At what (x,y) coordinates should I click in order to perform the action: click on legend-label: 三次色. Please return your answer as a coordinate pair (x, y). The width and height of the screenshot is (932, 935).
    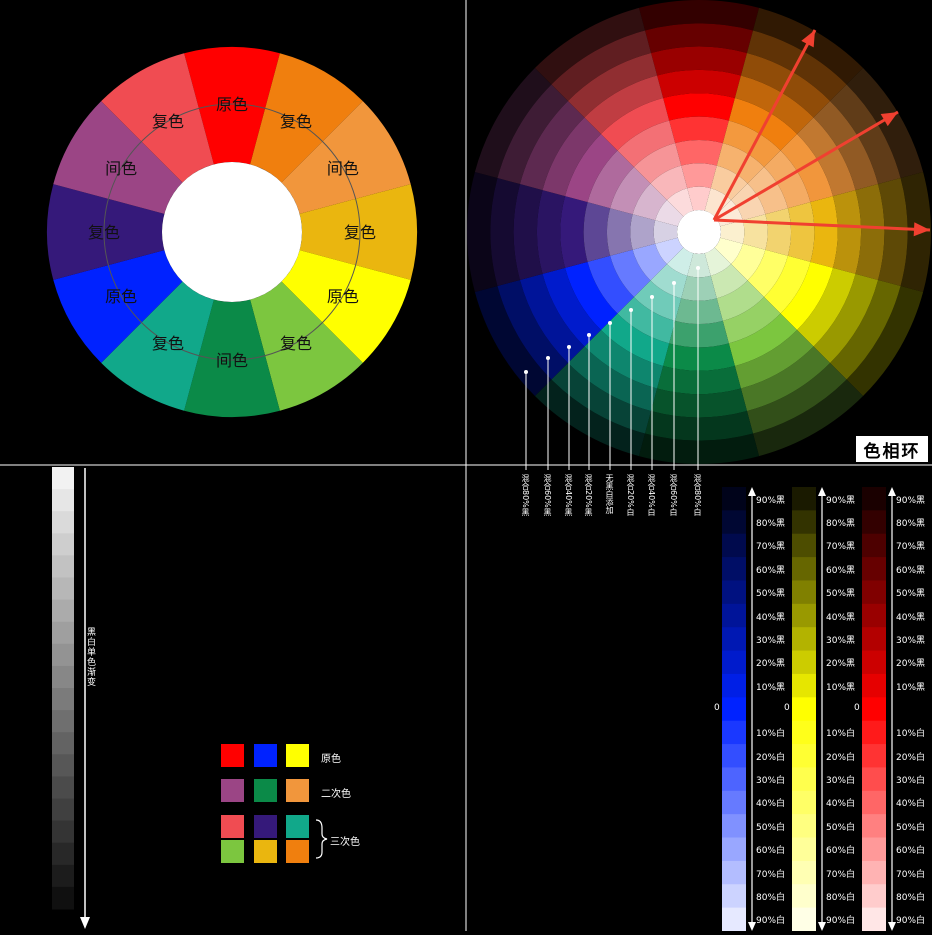
    Looking at the image, I should click on (345, 842).